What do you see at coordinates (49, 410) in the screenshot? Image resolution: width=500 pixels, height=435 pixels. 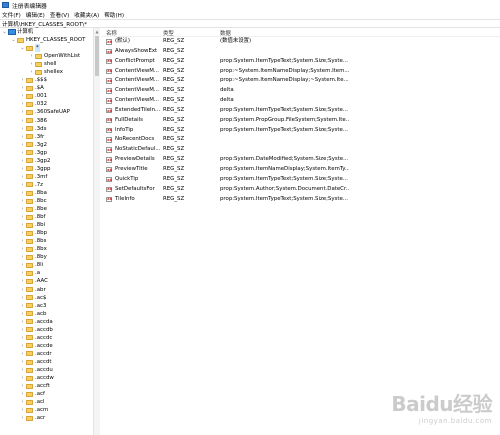 I see `tree-item: › .acm` at bounding box center [49, 410].